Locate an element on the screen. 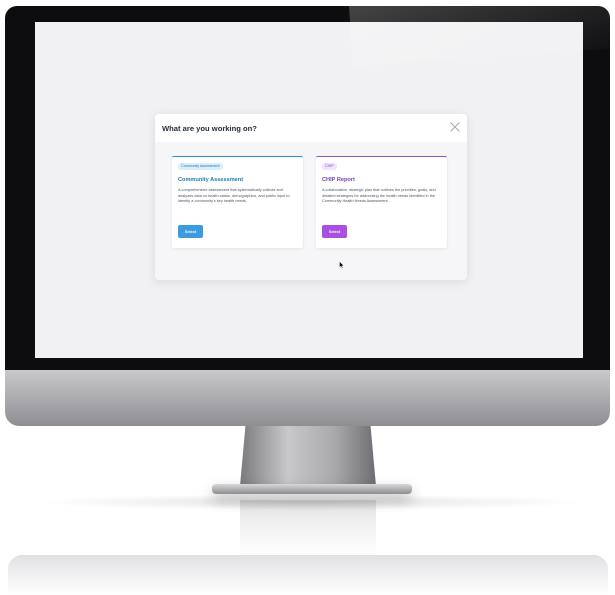 The image size is (615, 595). card-title: CHIP Report is located at coordinates (338, 180).